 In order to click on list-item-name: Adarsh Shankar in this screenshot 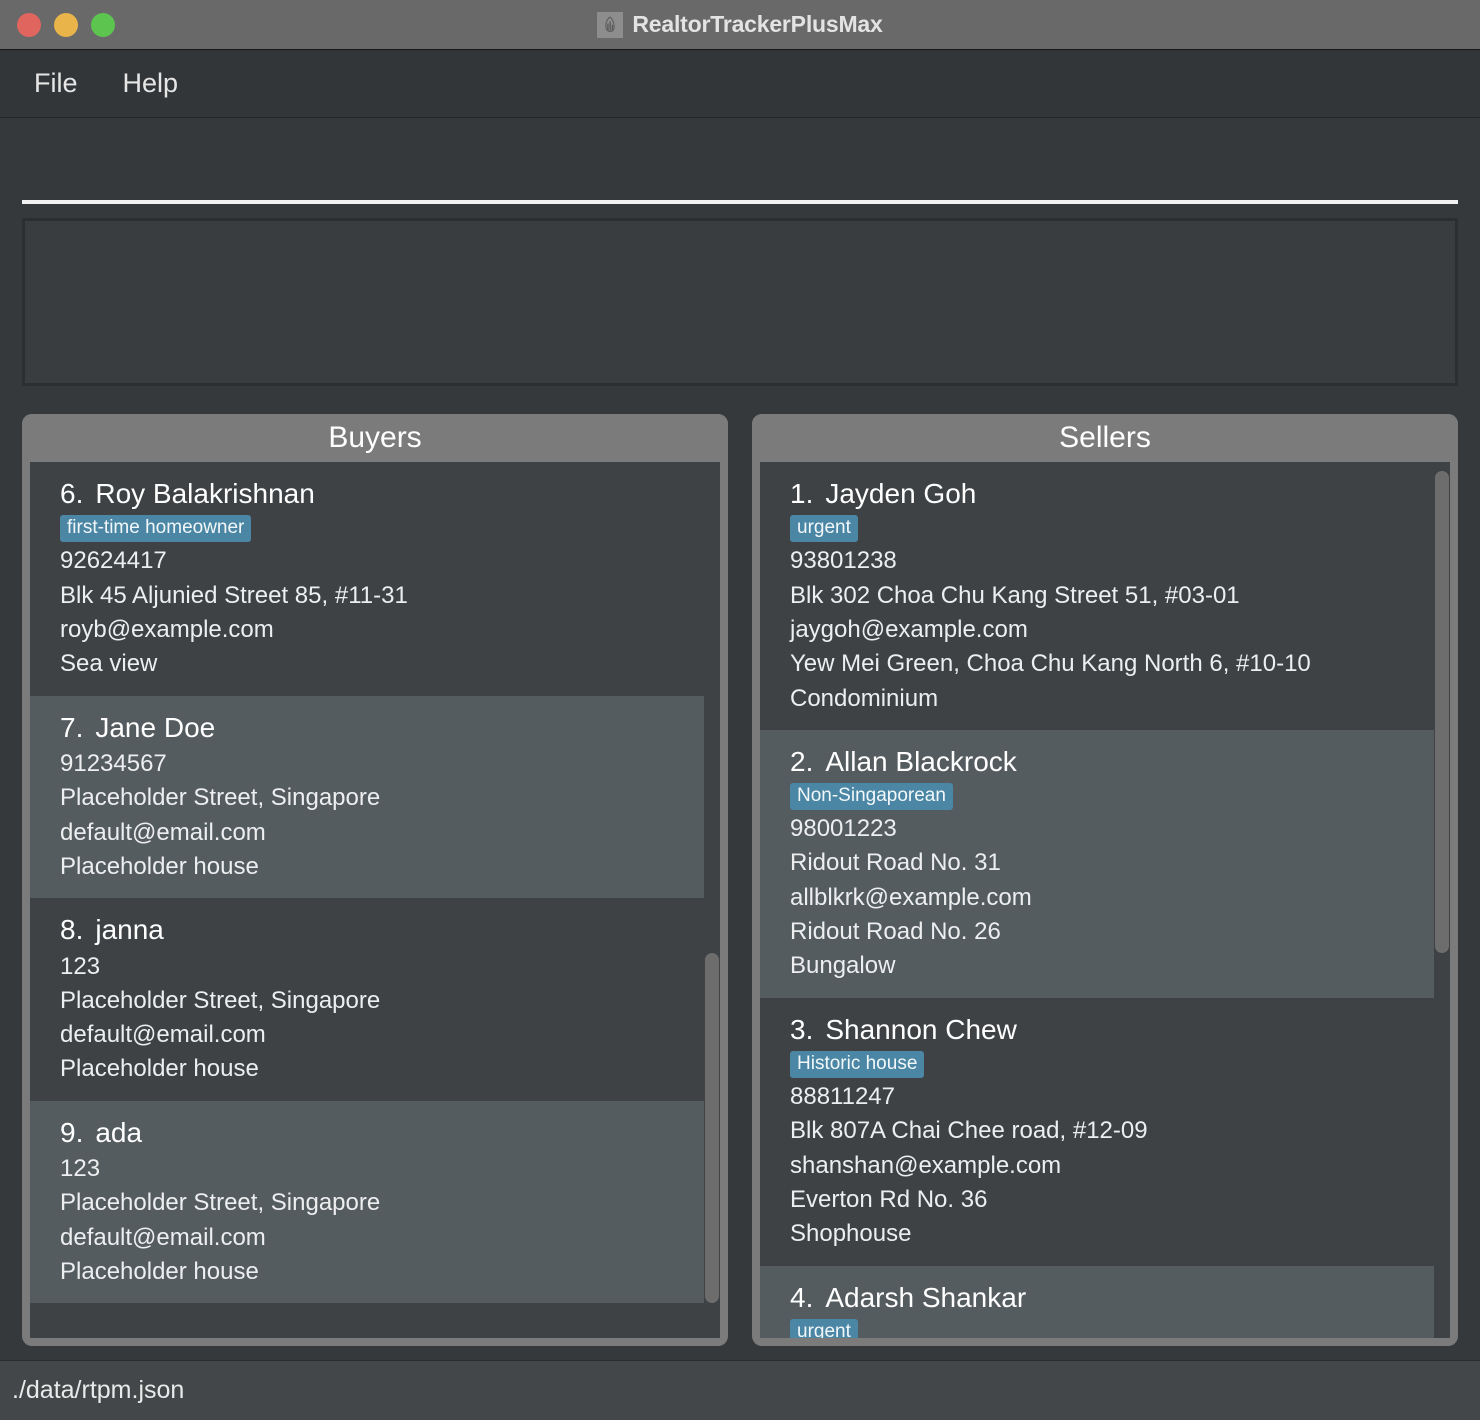, I will do `click(926, 1297)`.